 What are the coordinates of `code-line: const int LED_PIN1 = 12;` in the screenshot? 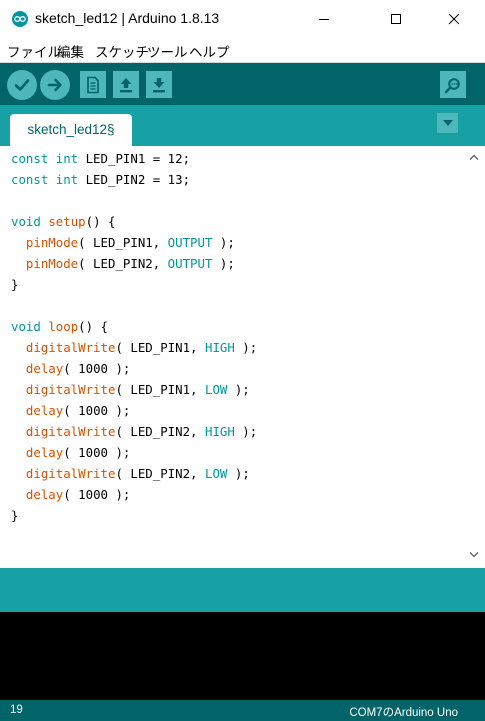 It's located at (100, 158).